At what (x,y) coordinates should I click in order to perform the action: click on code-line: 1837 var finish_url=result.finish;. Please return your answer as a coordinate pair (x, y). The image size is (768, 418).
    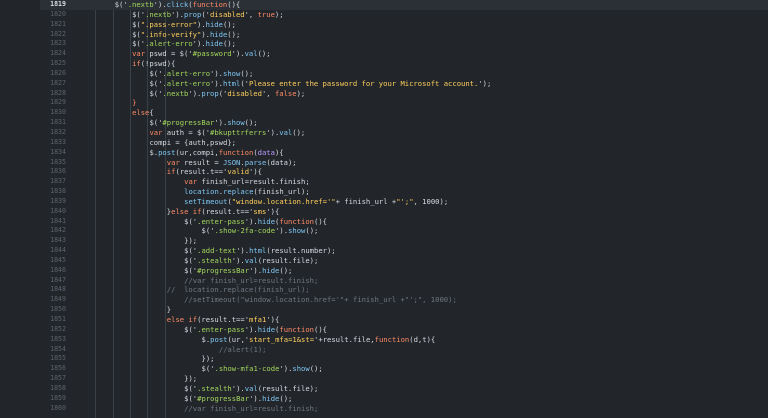
    Looking at the image, I should click on (404, 182).